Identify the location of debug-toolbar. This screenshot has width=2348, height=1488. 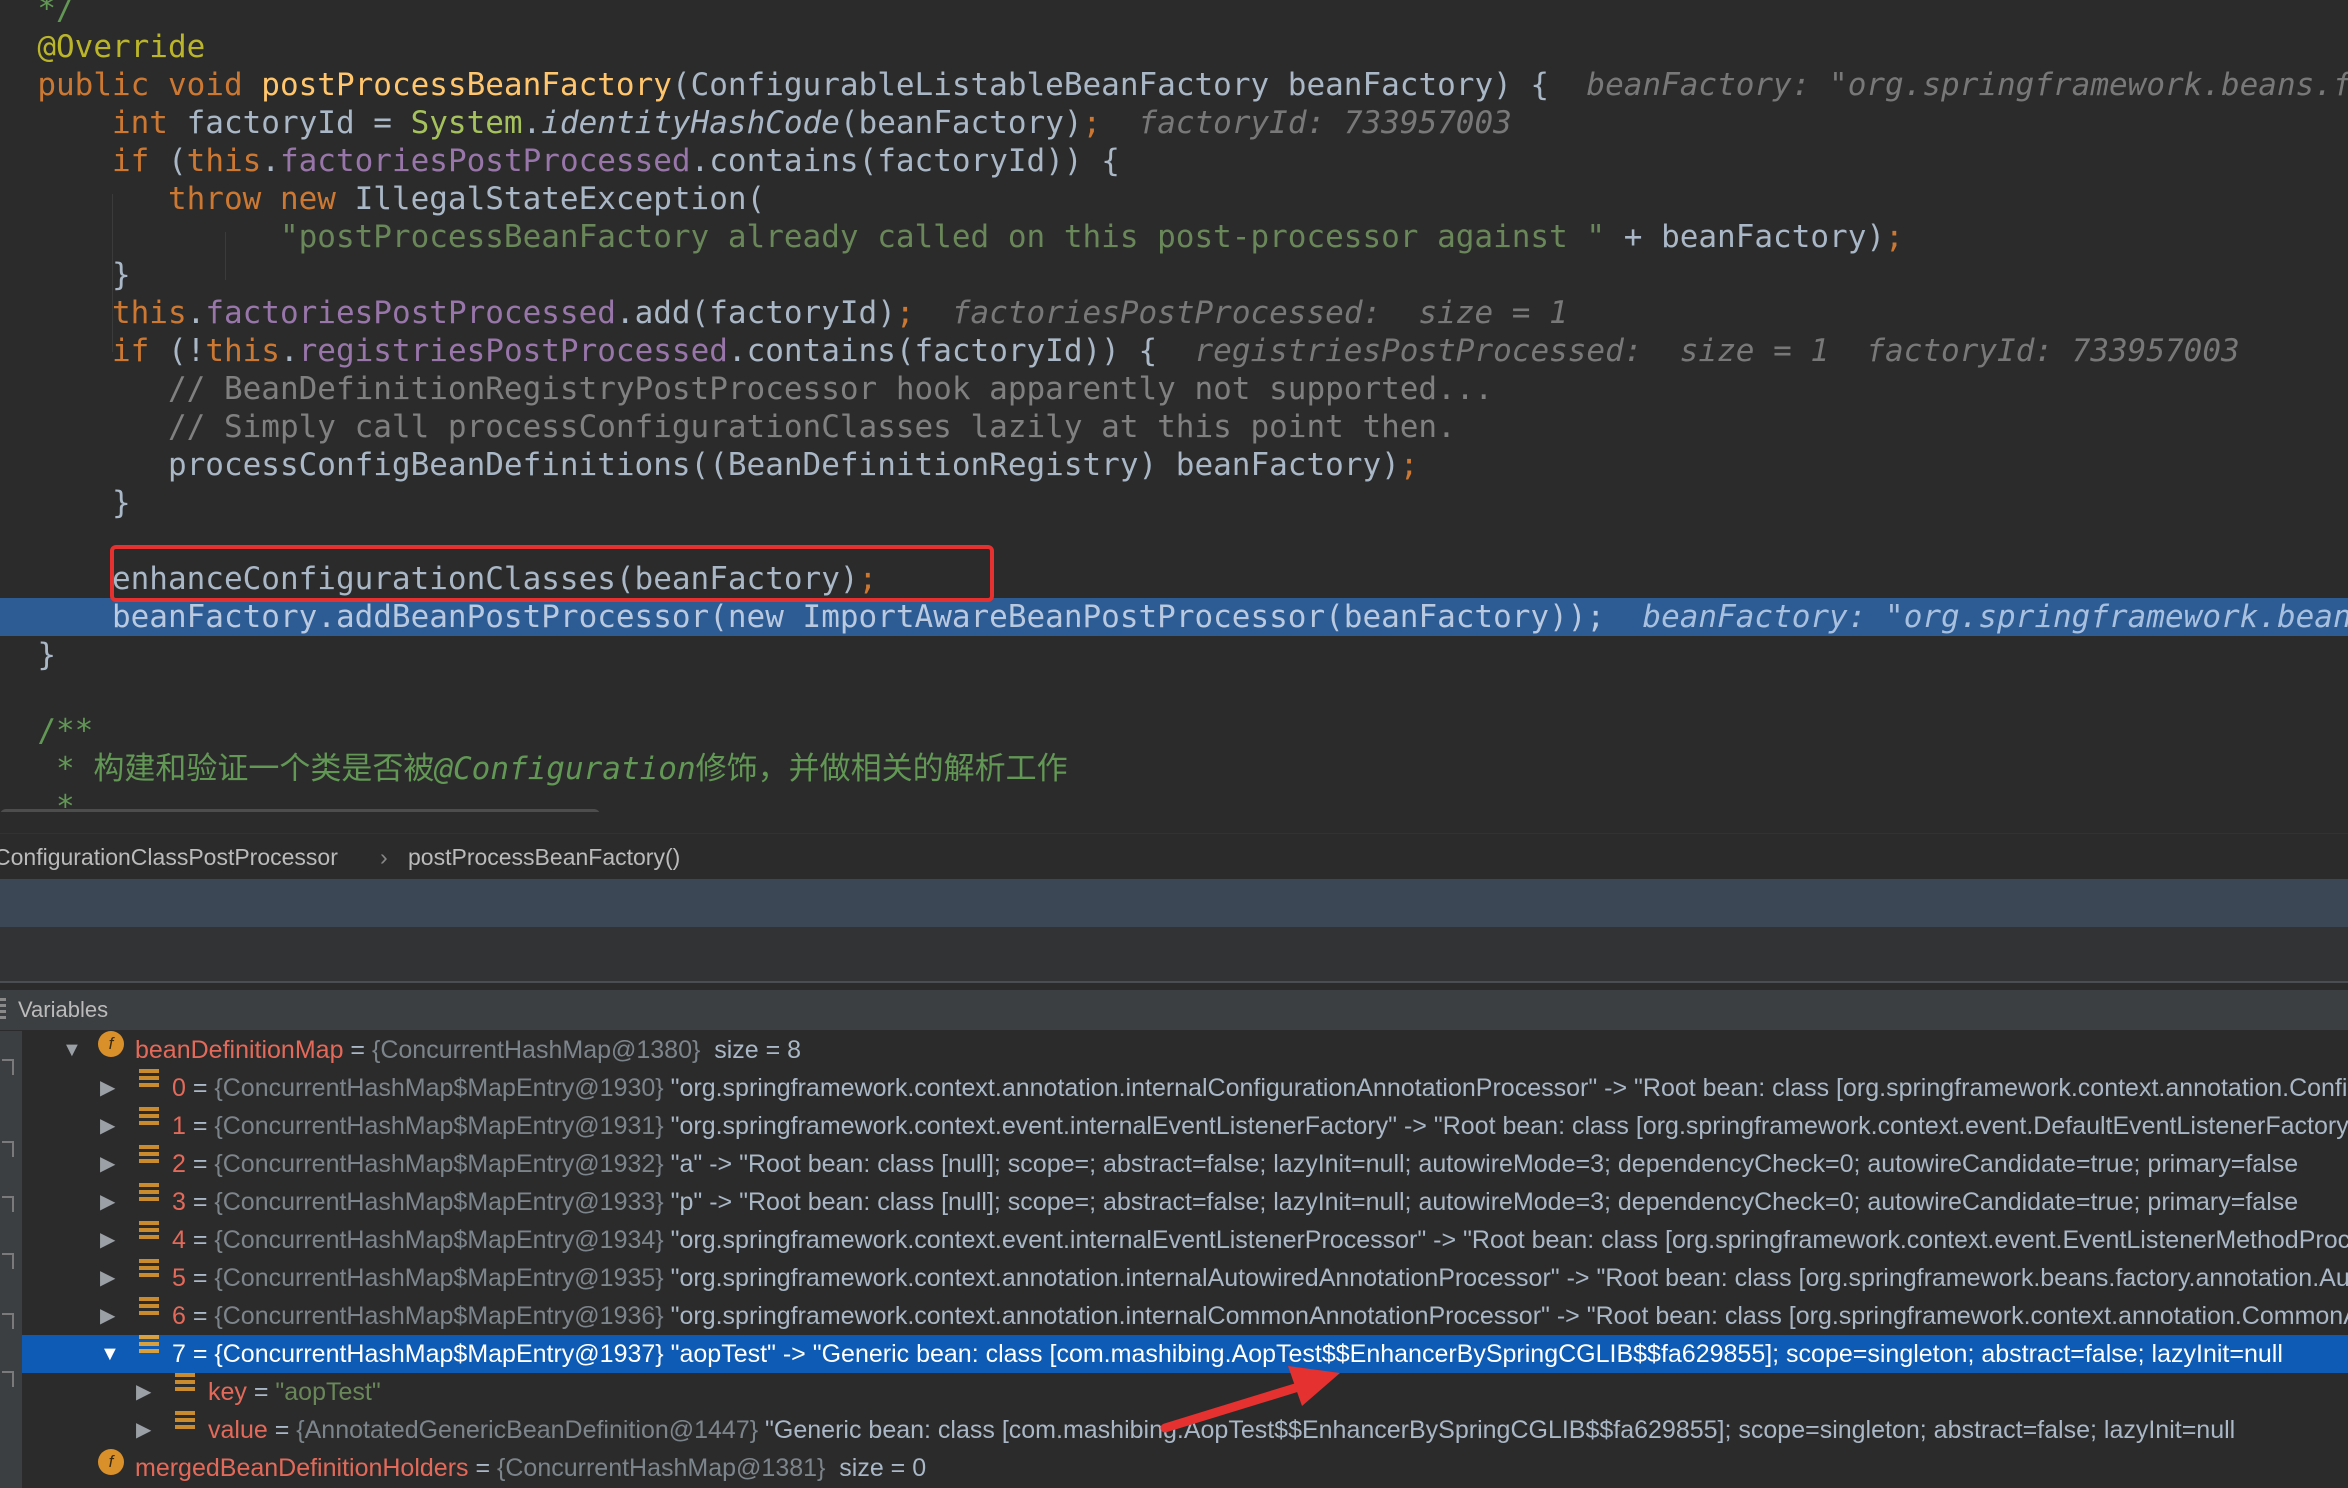
(1174, 955).